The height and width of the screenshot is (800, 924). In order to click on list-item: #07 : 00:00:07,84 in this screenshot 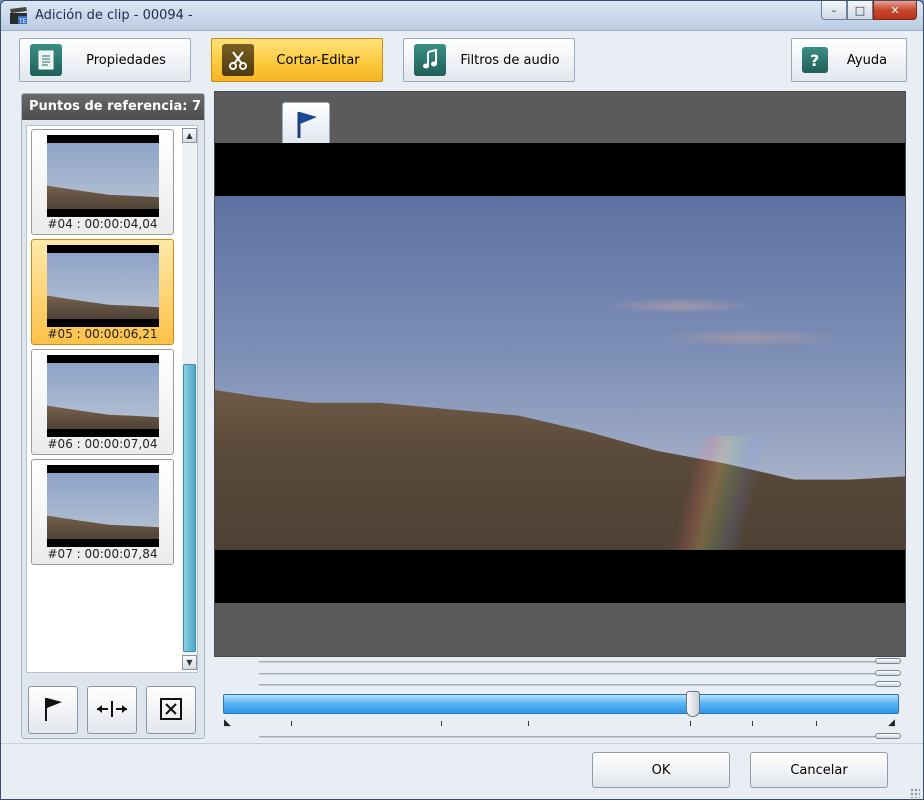, I will do `click(102, 512)`.